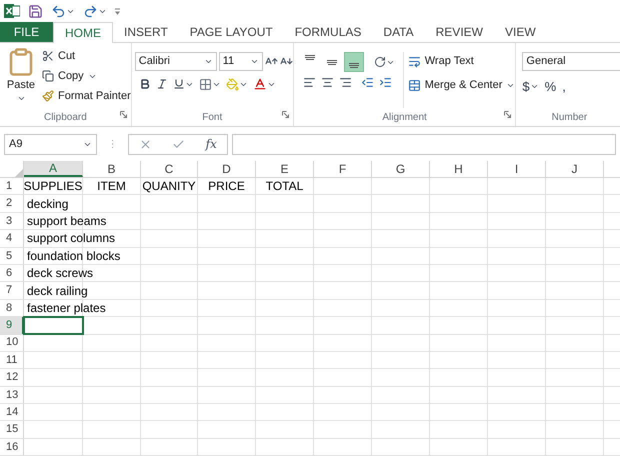 This screenshot has height=456, width=620. I want to click on column-header: I, so click(517, 169).